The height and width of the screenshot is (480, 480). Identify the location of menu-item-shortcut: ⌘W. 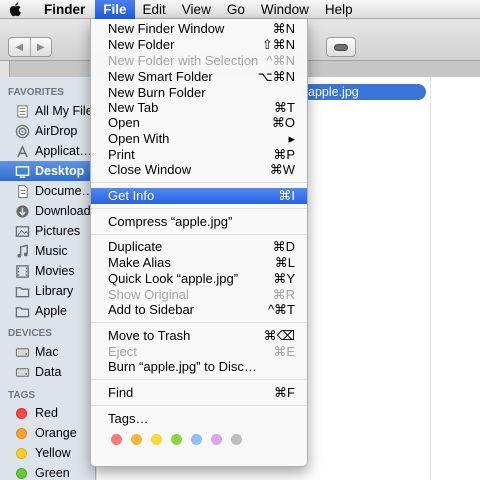
(282, 169).